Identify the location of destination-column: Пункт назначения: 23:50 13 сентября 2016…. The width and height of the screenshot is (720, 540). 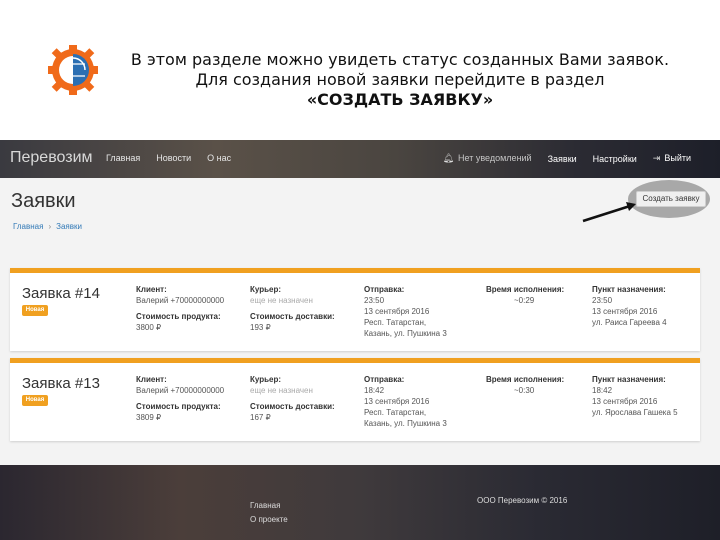
(629, 306).